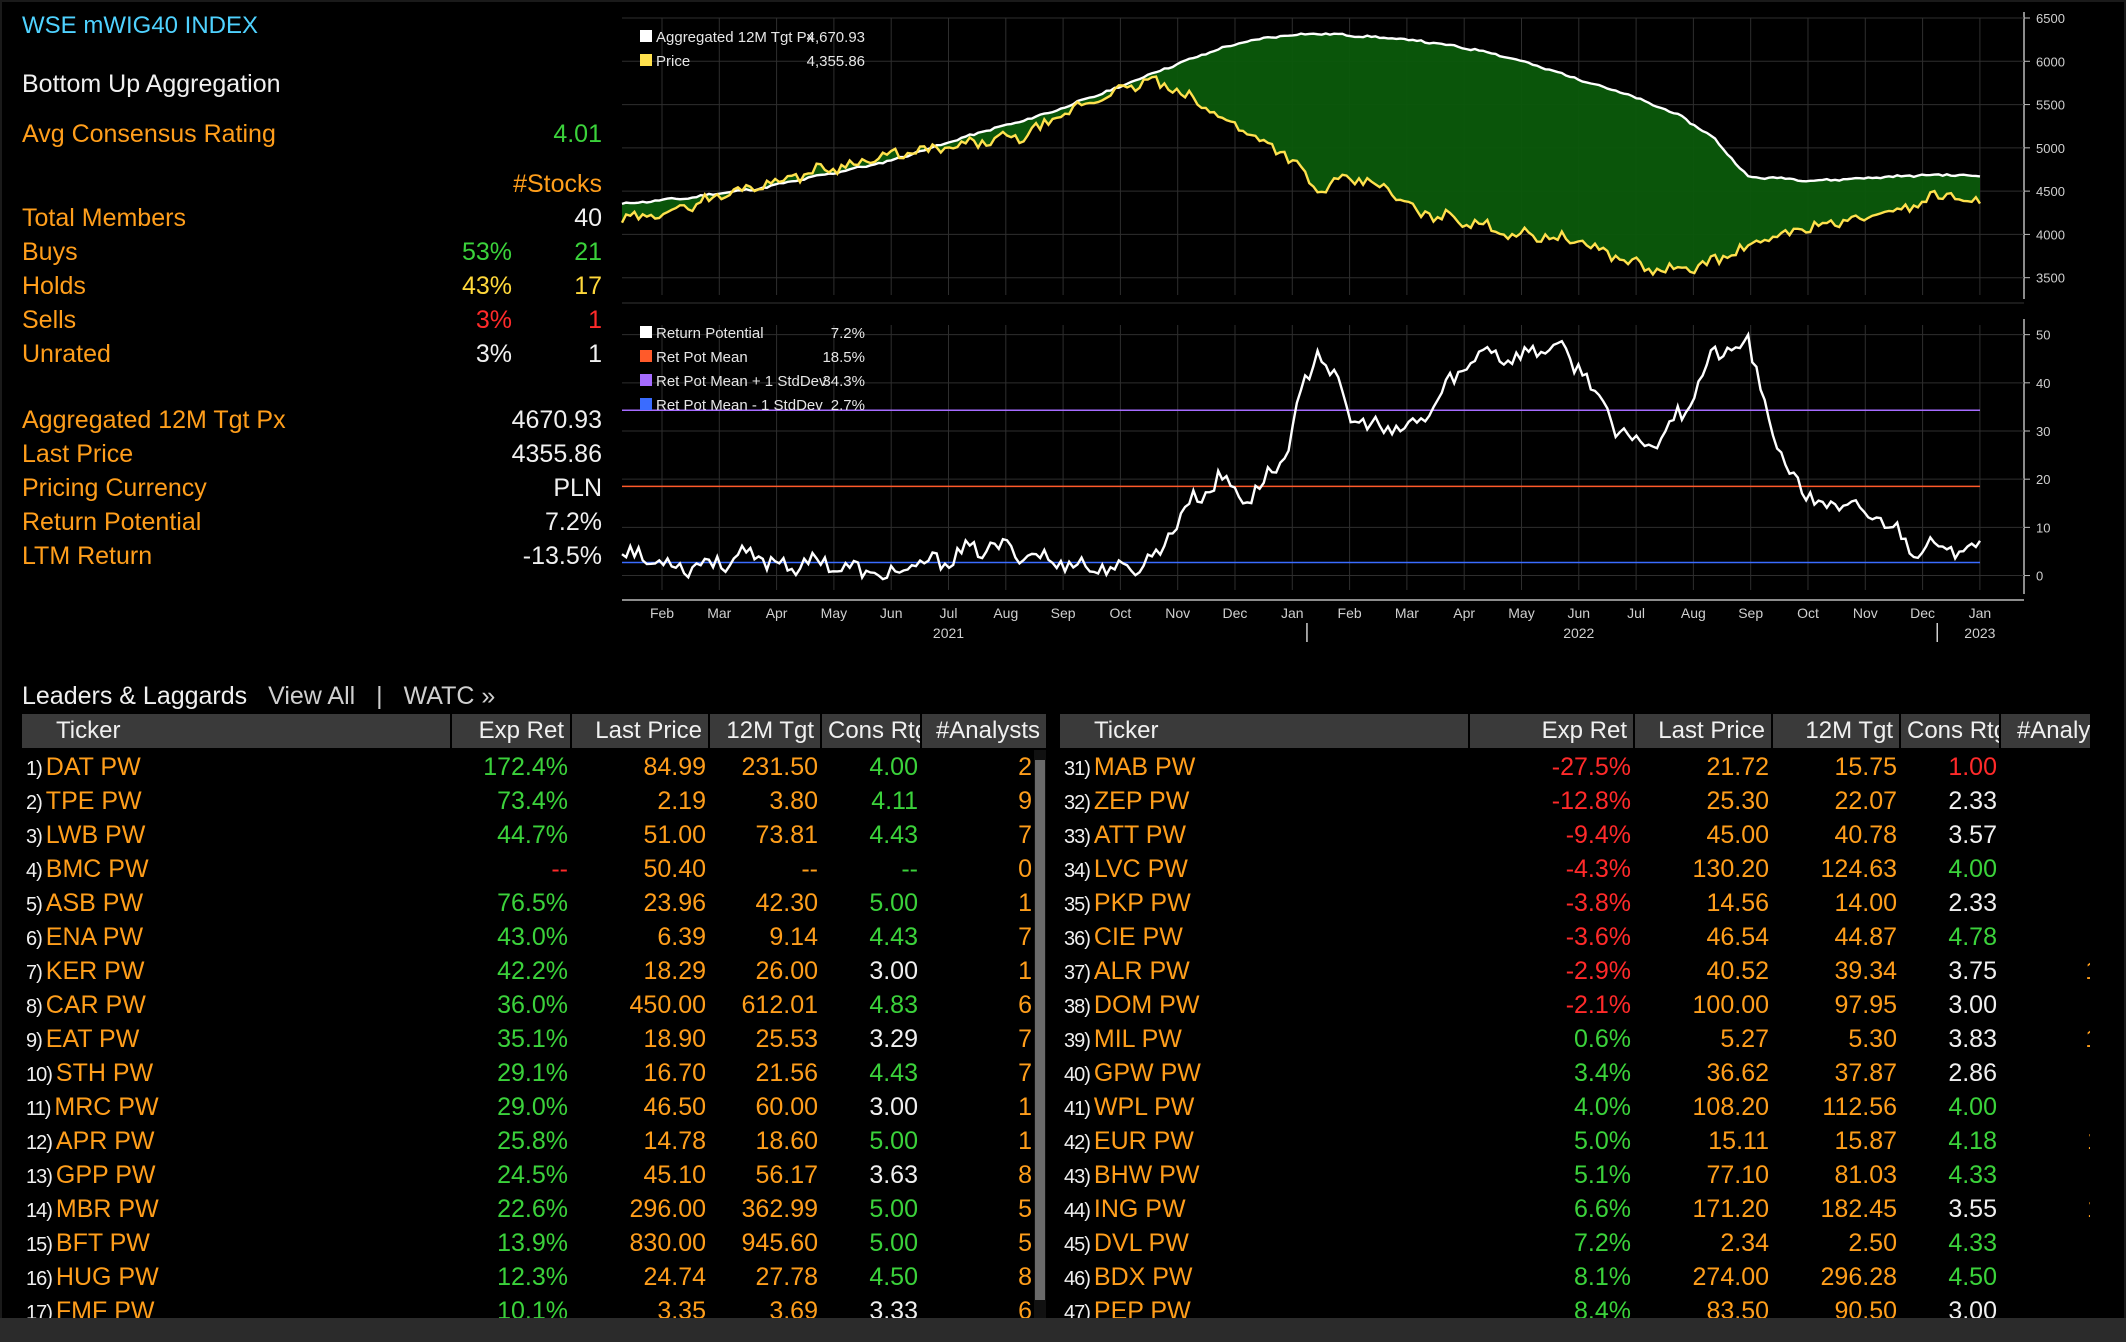  Describe the element at coordinates (237, 1039) in the screenshot. I see `ticker-cell: 9) EAT PW` at that location.